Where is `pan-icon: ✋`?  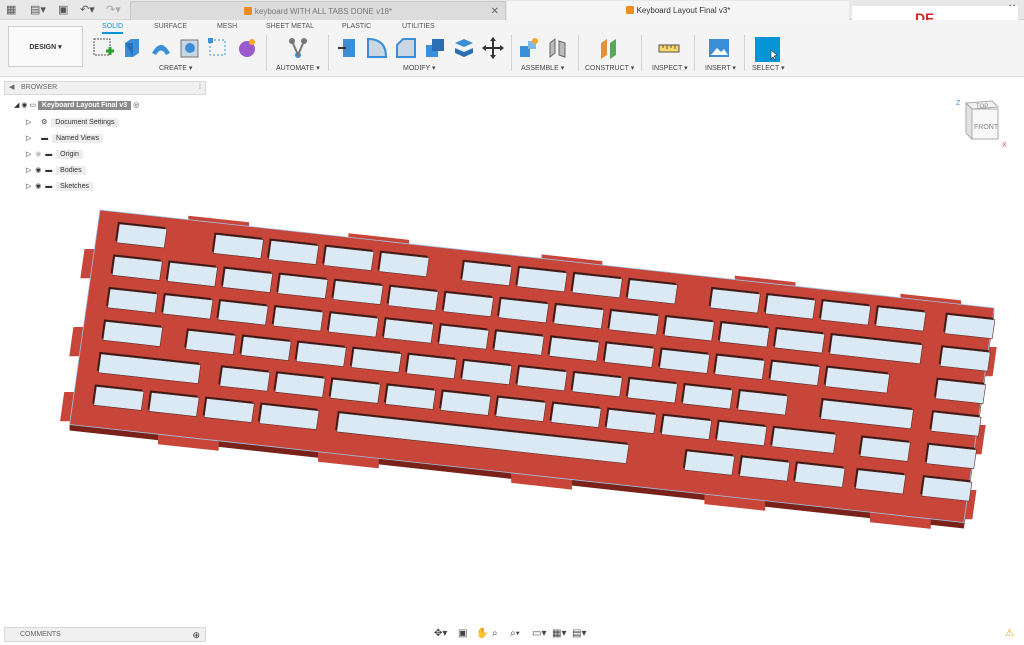 pan-icon: ✋ is located at coordinates (482, 633).